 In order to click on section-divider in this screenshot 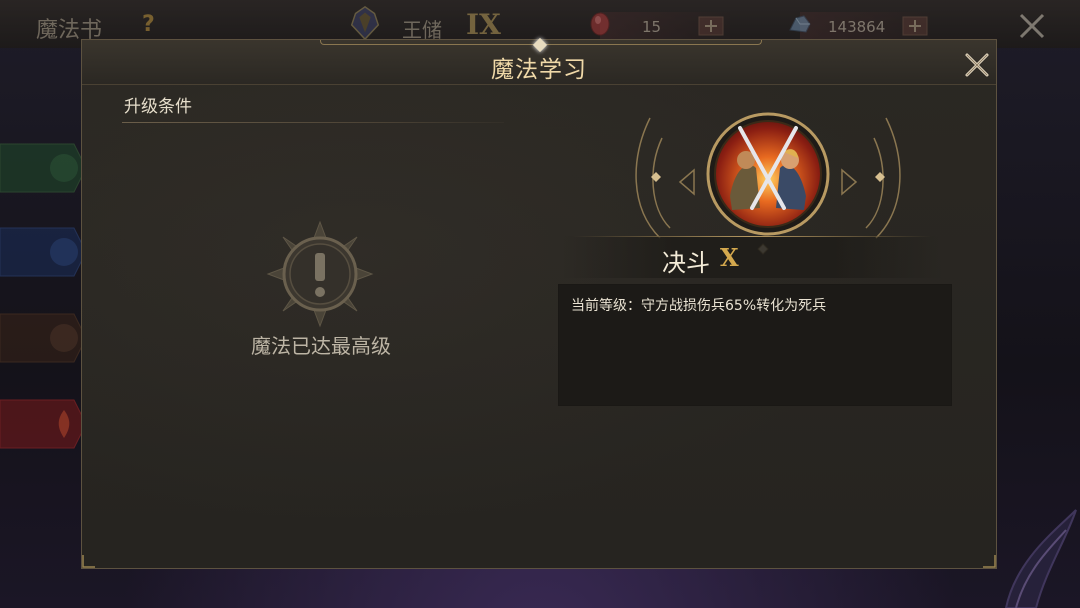, I will do `click(313, 122)`.